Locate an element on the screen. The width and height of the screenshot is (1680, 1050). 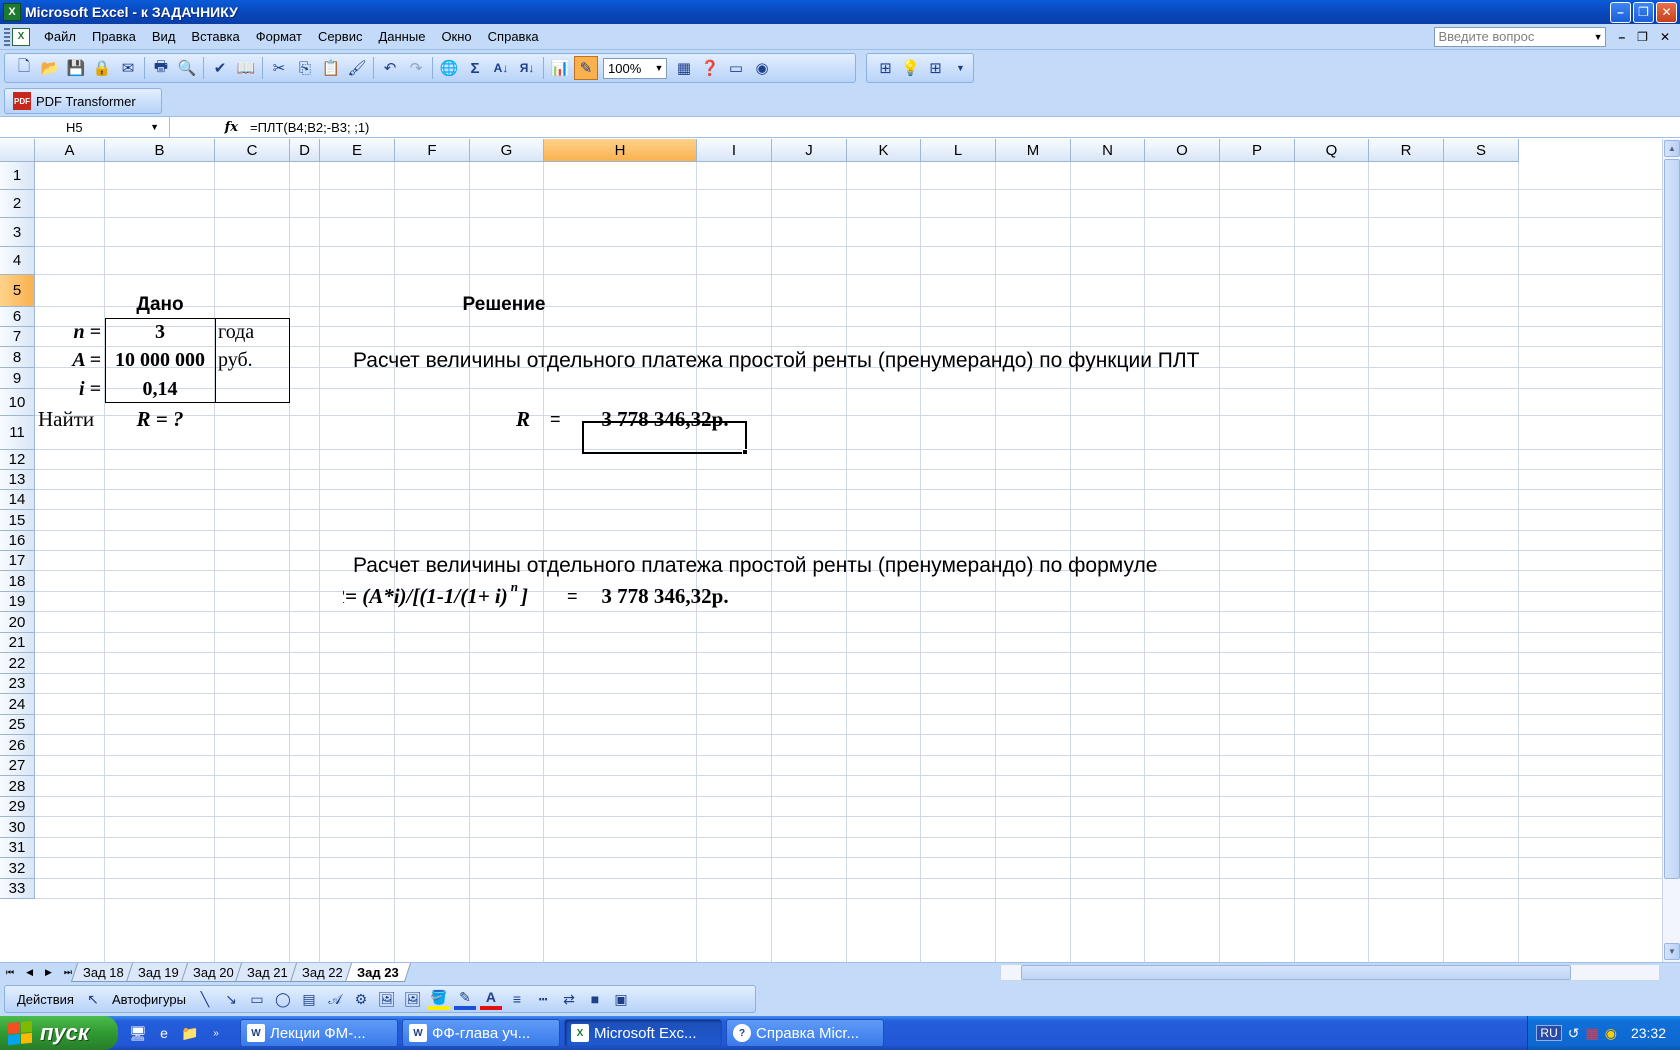
hyperlink-icon: 🌐 is located at coordinates (449, 68).